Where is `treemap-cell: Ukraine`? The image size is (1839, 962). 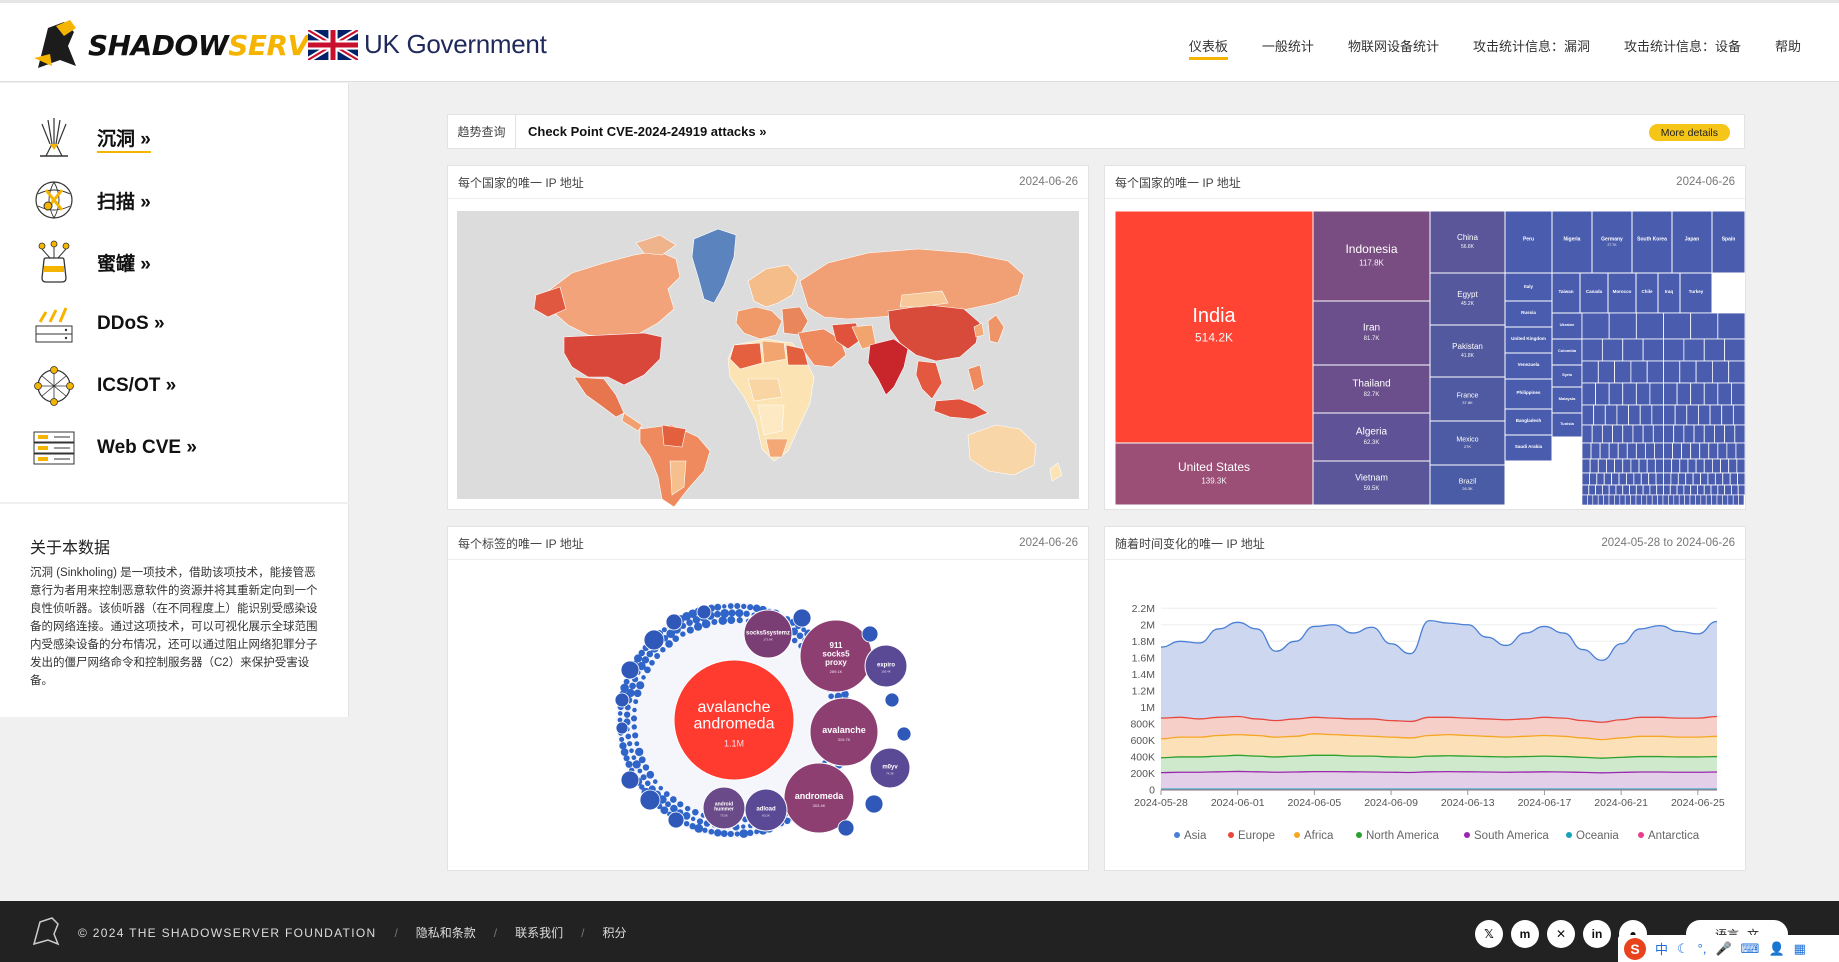 treemap-cell: Ukraine is located at coordinates (1567, 326).